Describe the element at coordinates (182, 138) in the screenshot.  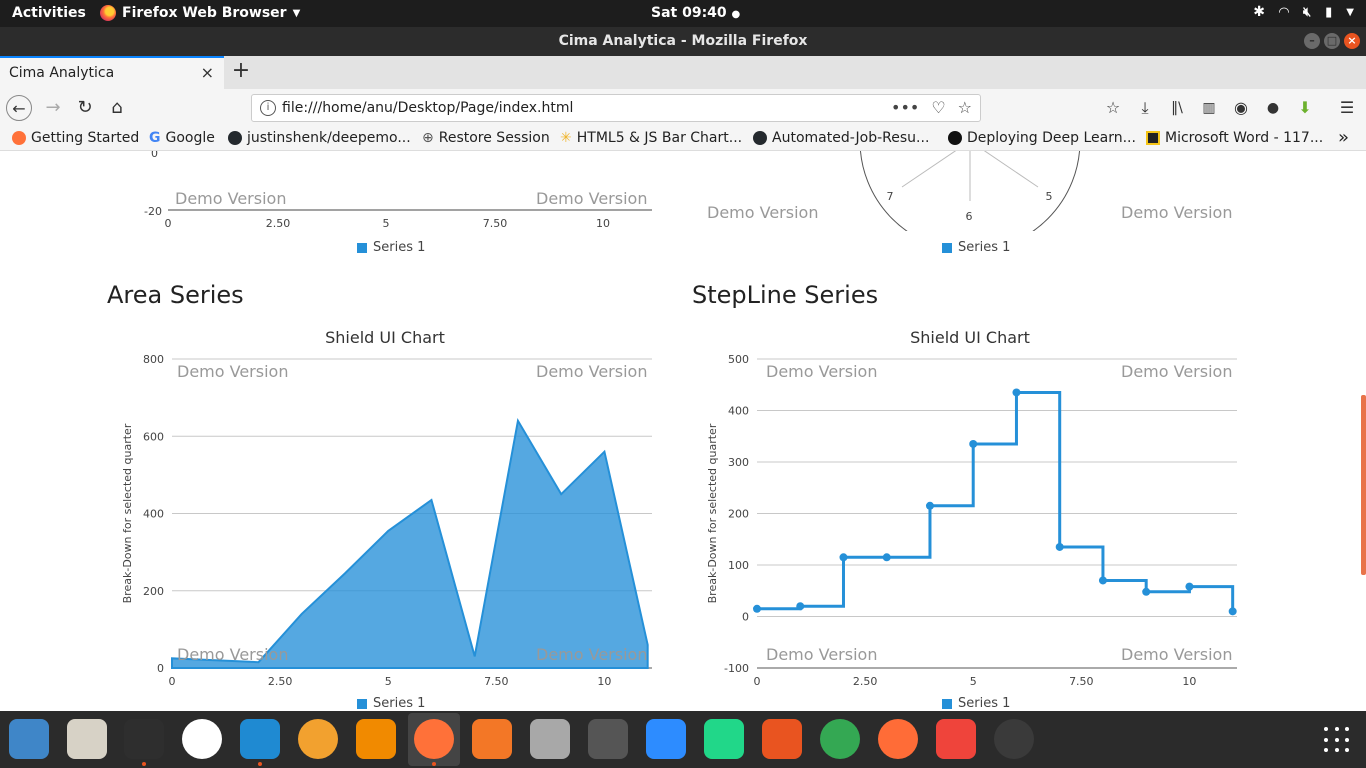
I see `bookmark-google: G Google` at that location.